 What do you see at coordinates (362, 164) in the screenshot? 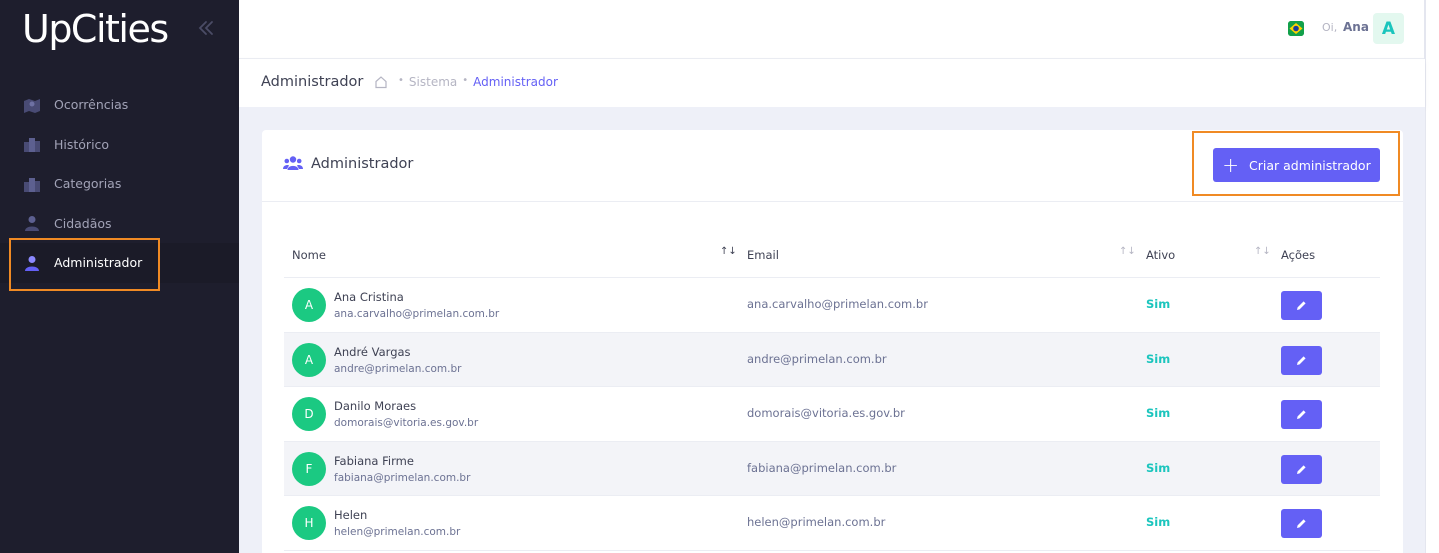
I see `card-title: Administrador` at bounding box center [362, 164].